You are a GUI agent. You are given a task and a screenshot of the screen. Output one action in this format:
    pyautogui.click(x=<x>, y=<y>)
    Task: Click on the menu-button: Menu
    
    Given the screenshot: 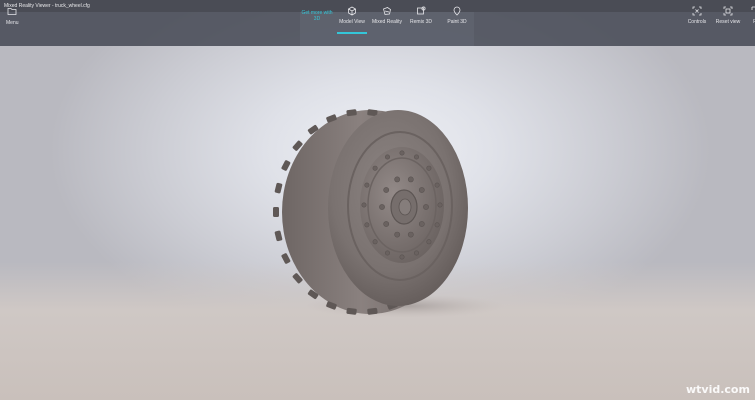 What is the action you would take?
    pyautogui.click(x=11, y=17)
    